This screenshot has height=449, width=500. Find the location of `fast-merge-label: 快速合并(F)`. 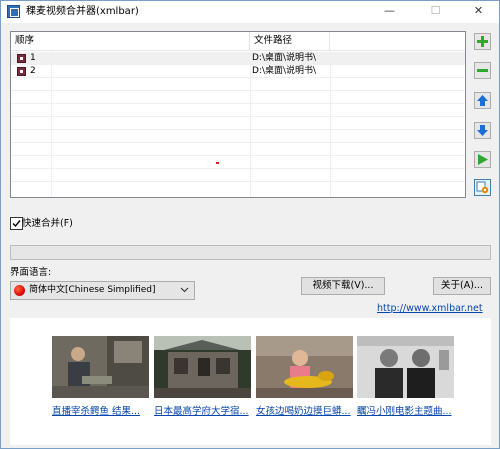

fast-merge-label: 快速合并(F) is located at coordinates (47, 223).